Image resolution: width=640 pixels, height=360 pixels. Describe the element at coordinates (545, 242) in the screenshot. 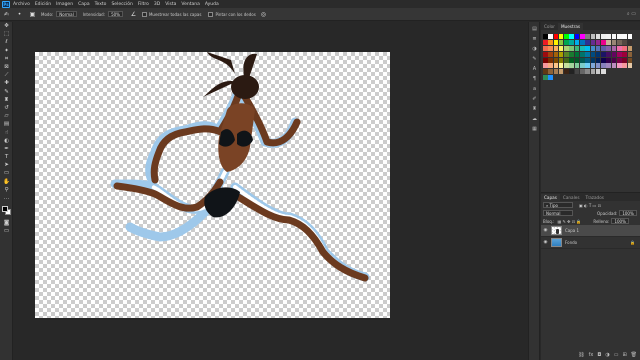

I see `visibility-eye-icon: ◉` at that location.